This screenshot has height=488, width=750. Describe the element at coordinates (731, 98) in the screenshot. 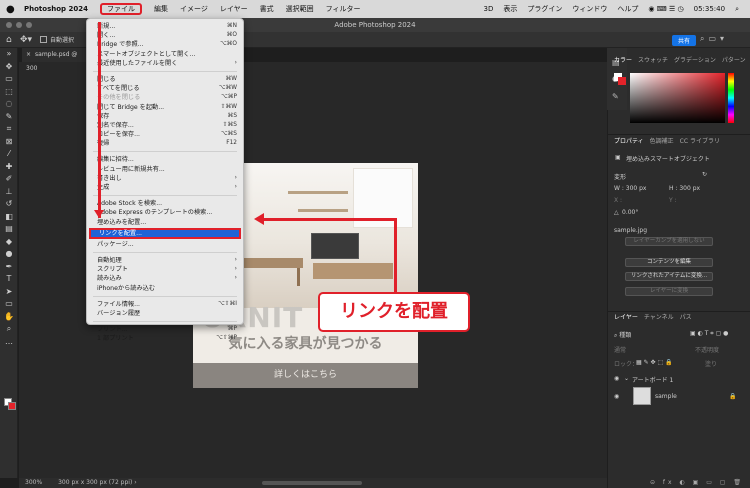

I see `hue-slider` at that location.